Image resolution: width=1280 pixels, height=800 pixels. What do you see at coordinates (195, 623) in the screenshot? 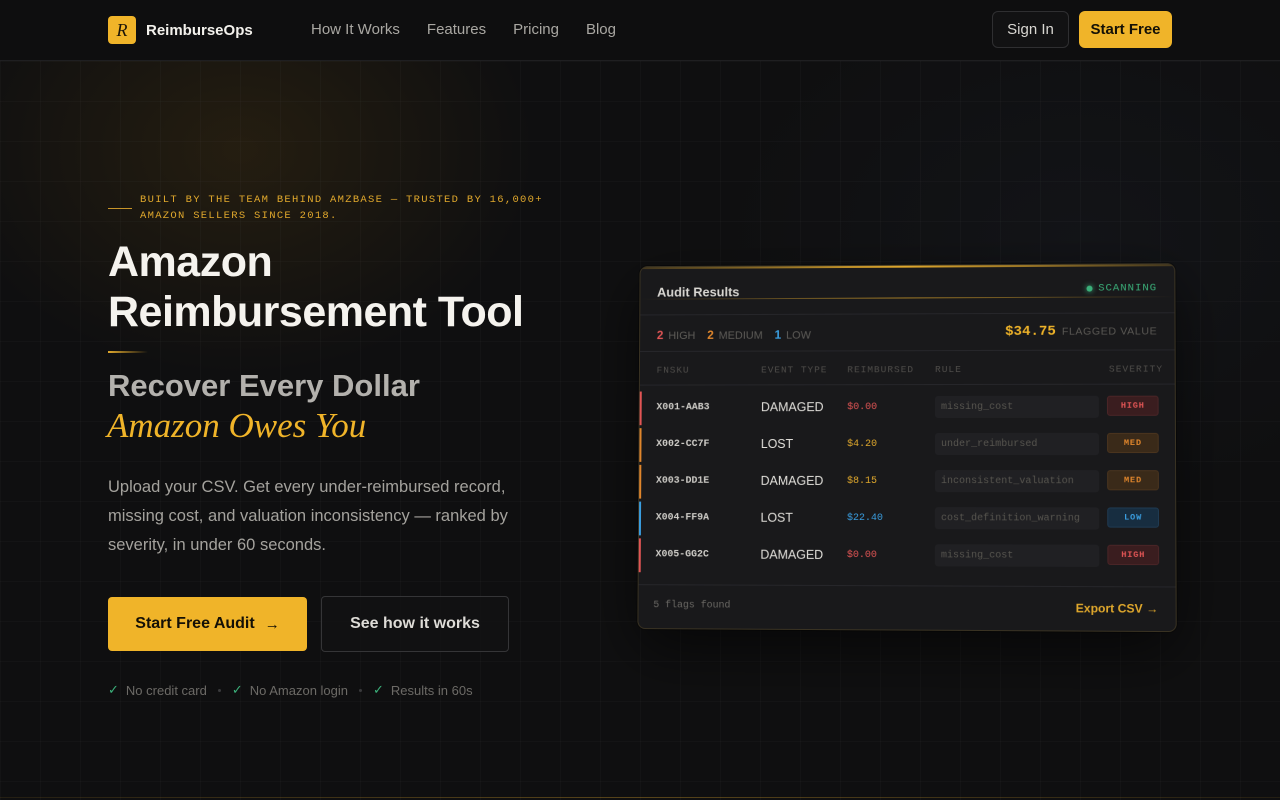
I see `start-free-audit-label: Start Free Audit` at bounding box center [195, 623].